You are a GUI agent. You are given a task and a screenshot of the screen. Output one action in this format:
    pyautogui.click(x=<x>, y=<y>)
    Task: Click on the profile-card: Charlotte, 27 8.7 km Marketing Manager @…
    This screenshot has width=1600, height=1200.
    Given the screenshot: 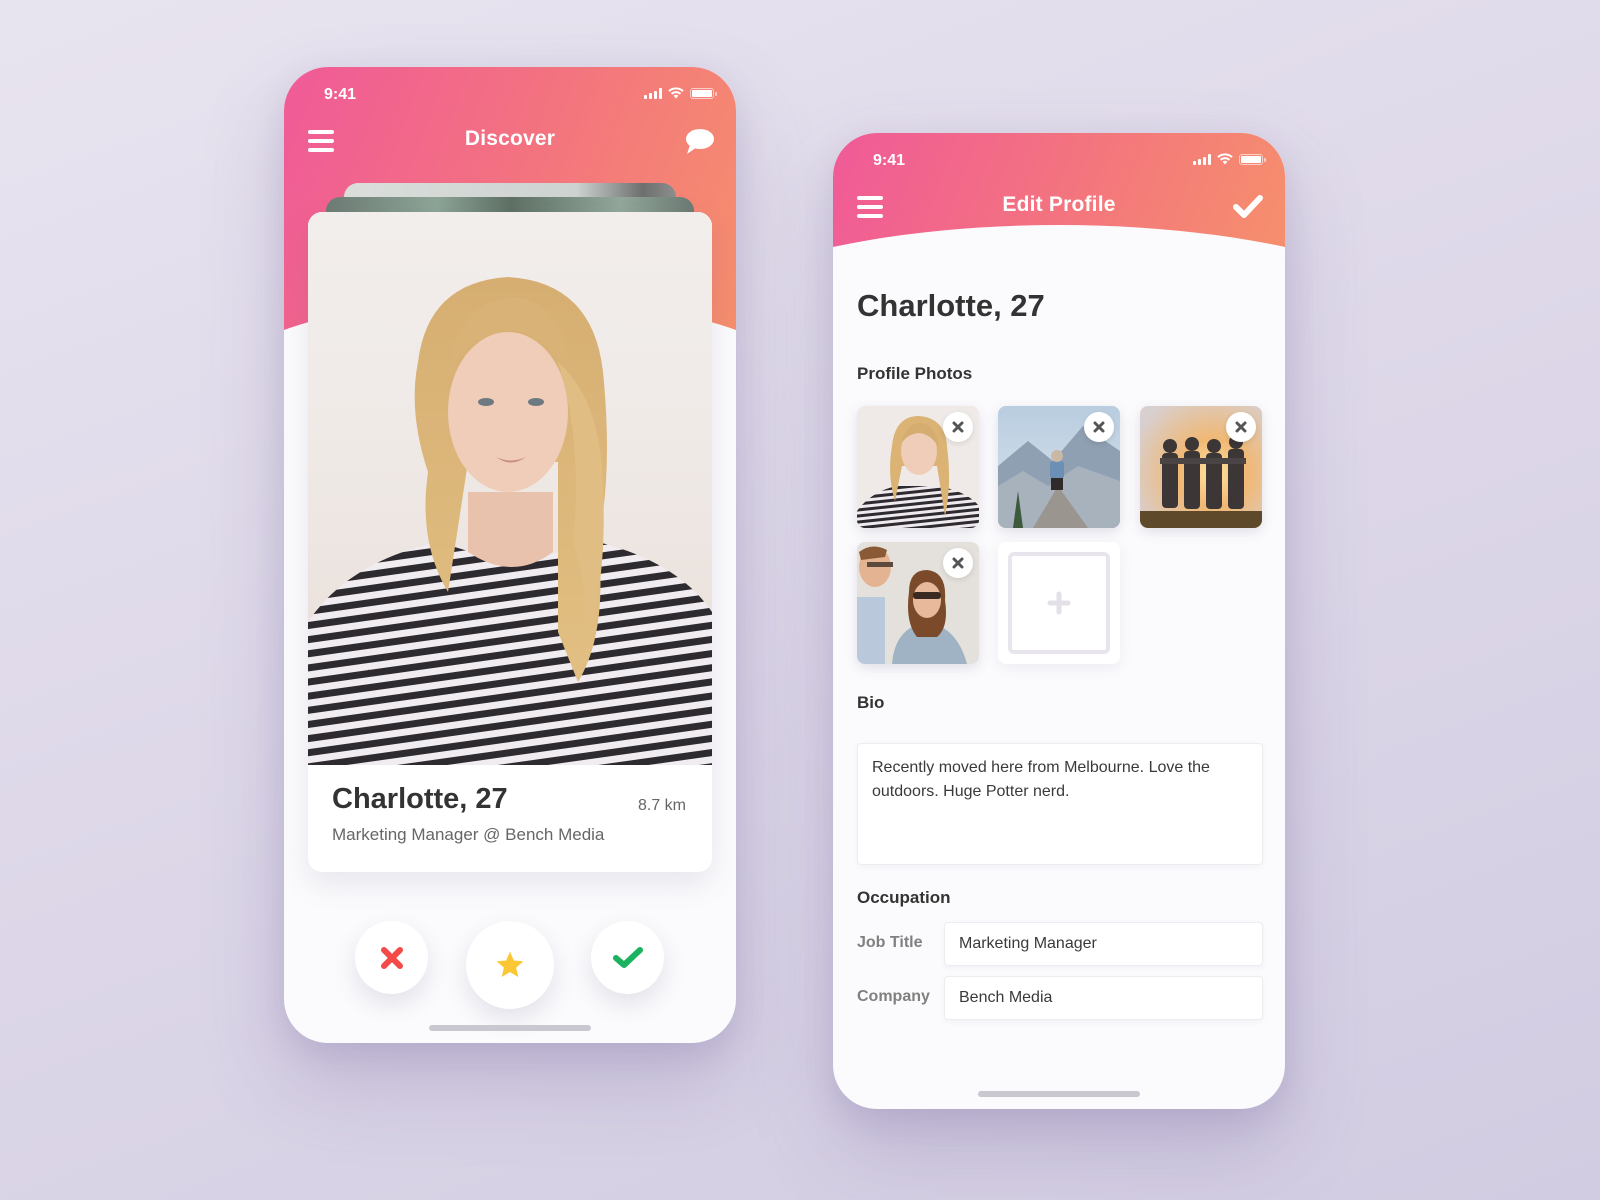 What is the action you would take?
    pyautogui.click(x=510, y=542)
    